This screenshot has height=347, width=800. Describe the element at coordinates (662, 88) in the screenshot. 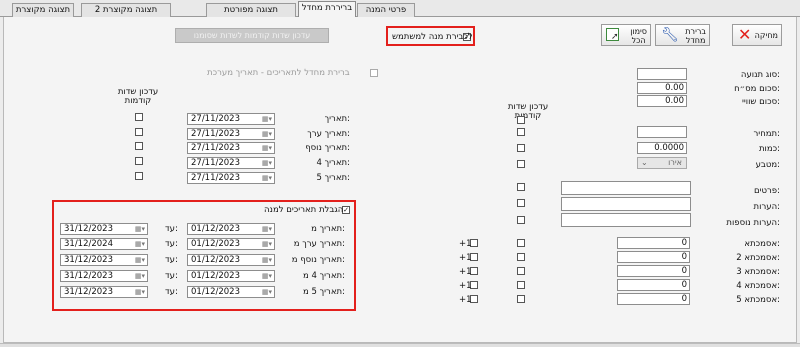

I see `total-before-vat-input: 0.00` at that location.